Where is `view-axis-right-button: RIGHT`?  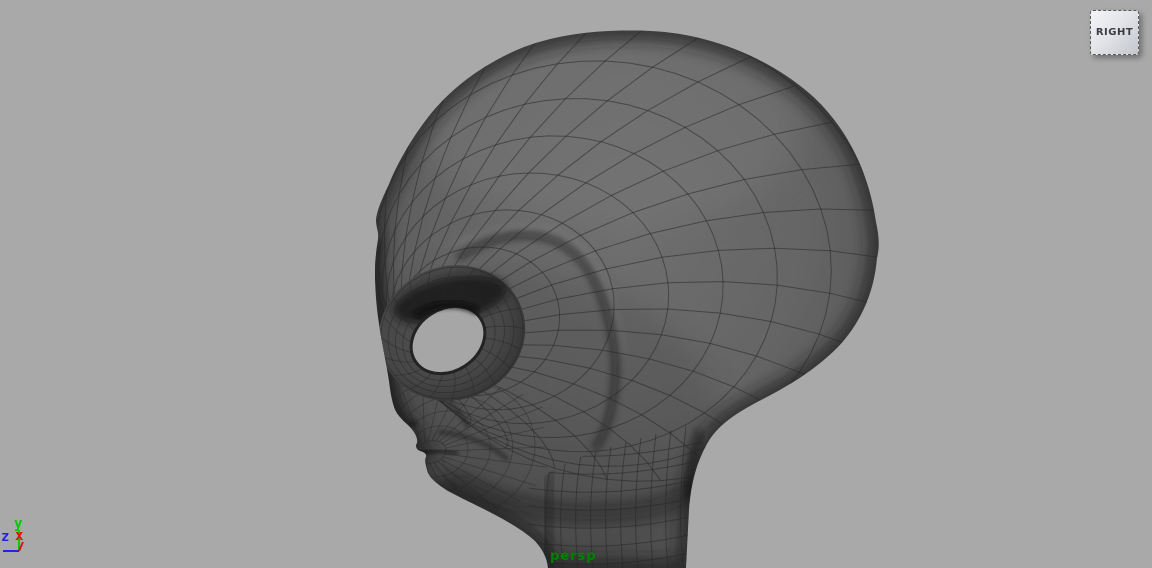
view-axis-right-button: RIGHT is located at coordinates (1114, 32).